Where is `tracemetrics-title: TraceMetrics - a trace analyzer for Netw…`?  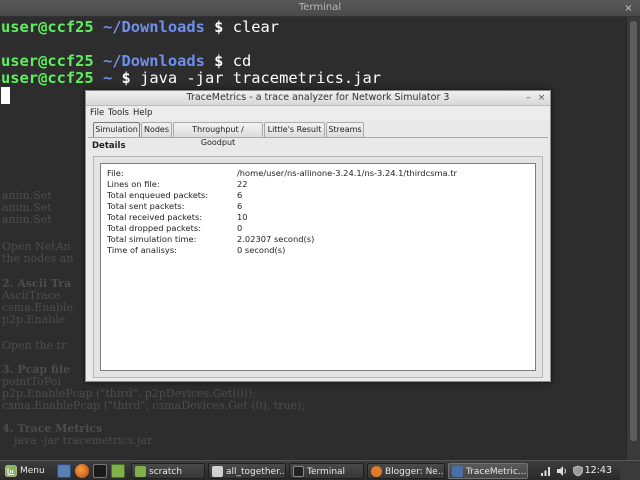 tracemetrics-title: TraceMetrics - a trace analyzer for Netw… is located at coordinates (318, 97).